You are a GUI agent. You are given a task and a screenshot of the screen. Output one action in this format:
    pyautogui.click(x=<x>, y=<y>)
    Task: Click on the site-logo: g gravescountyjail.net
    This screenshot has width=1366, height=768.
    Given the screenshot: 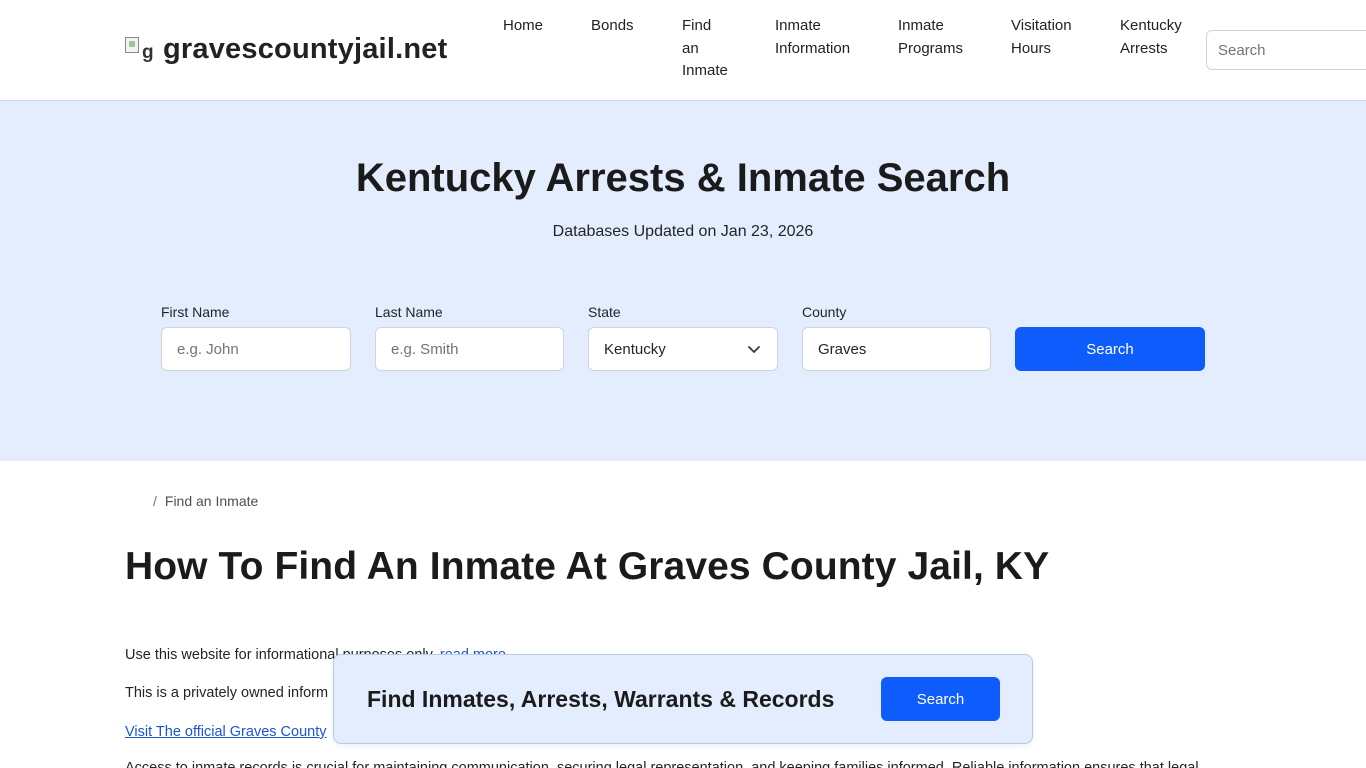 What is the action you would take?
    pyautogui.click(x=286, y=49)
    